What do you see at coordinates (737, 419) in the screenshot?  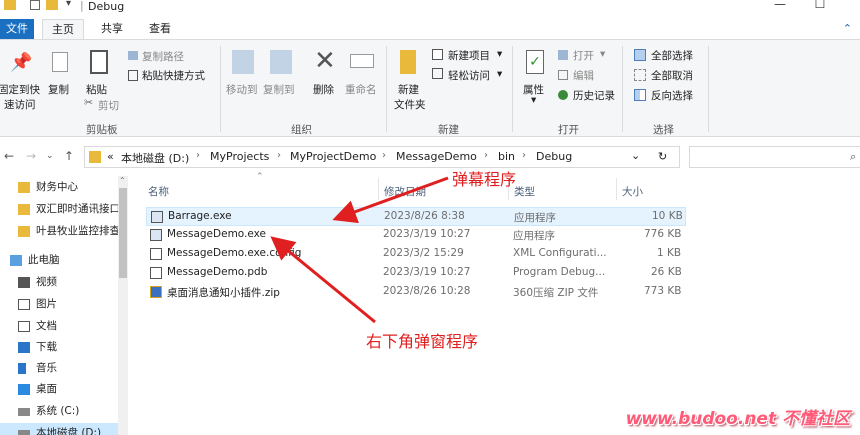 I see `watermark-logo: www.budoo.net 不懂社区` at bounding box center [737, 419].